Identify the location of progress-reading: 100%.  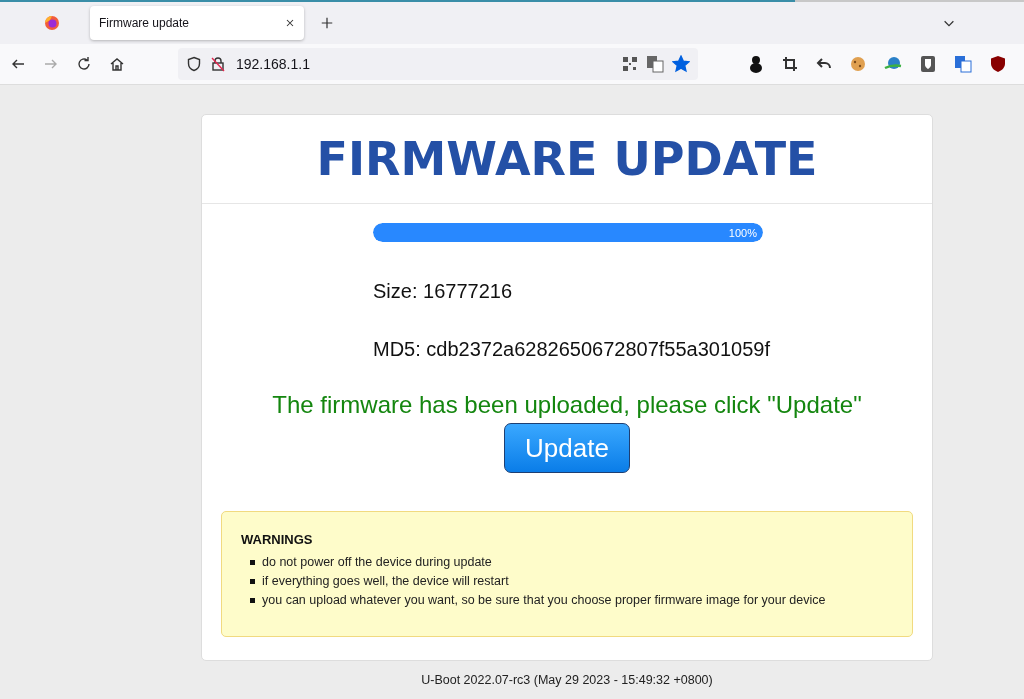
(743, 232).